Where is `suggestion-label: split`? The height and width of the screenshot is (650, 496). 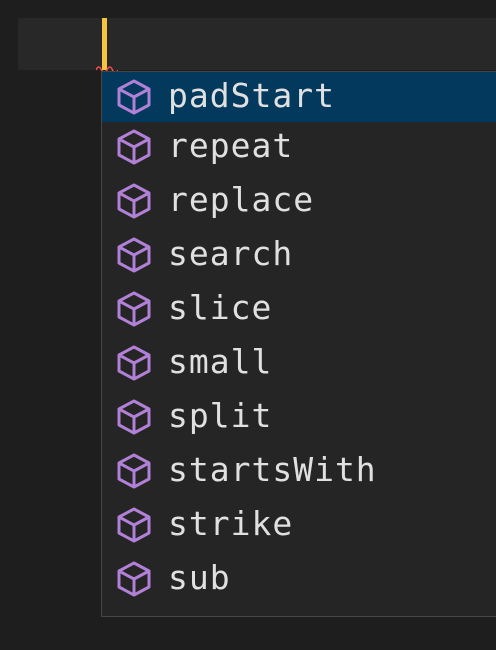
suggestion-label: split is located at coordinates (220, 415).